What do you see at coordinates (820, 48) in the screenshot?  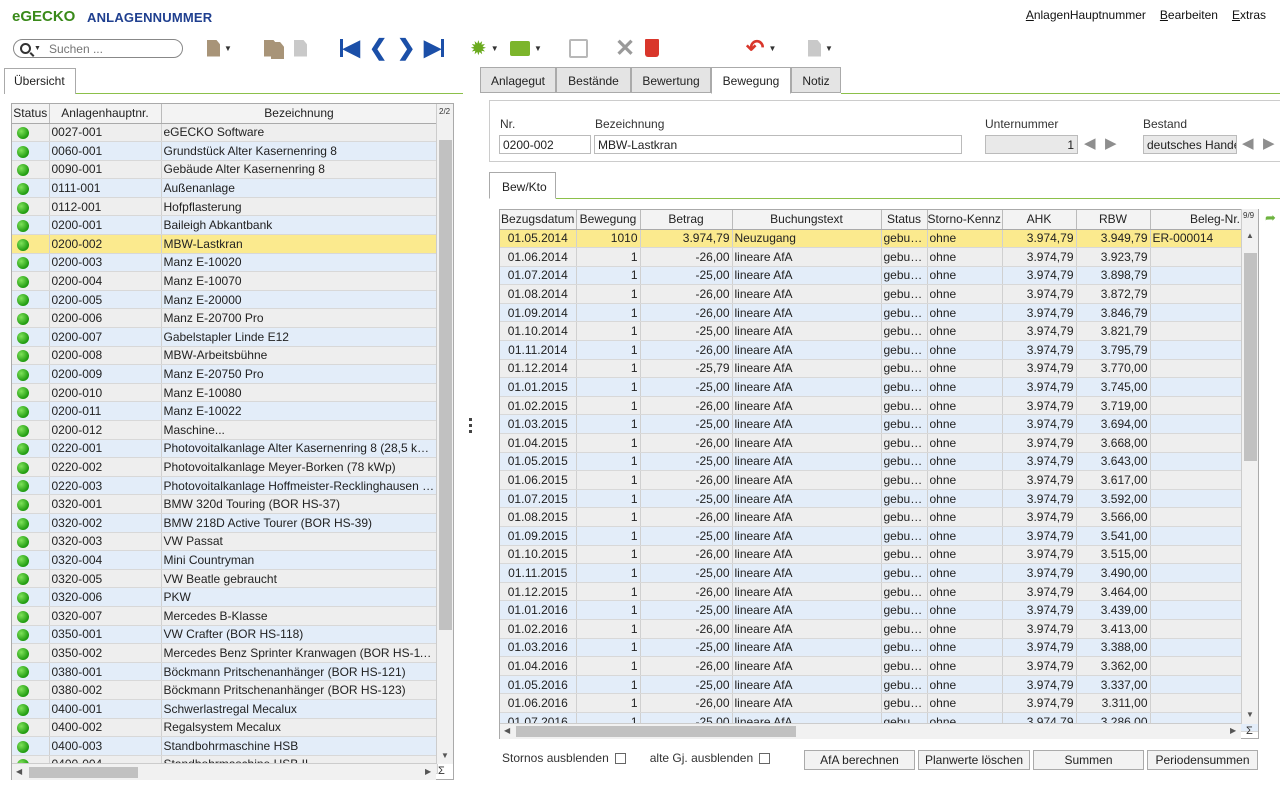 I see `preview-button: ▼` at bounding box center [820, 48].